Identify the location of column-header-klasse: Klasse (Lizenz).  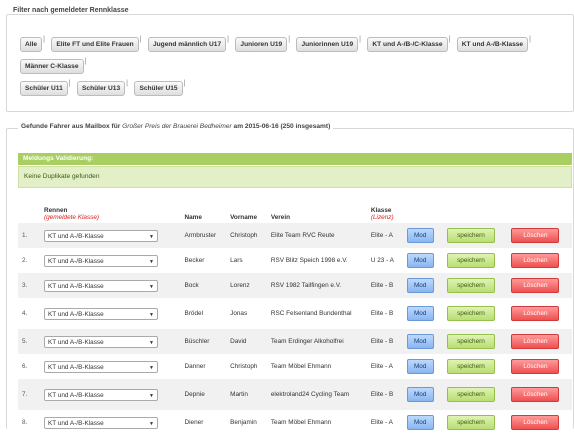
(382, 214).